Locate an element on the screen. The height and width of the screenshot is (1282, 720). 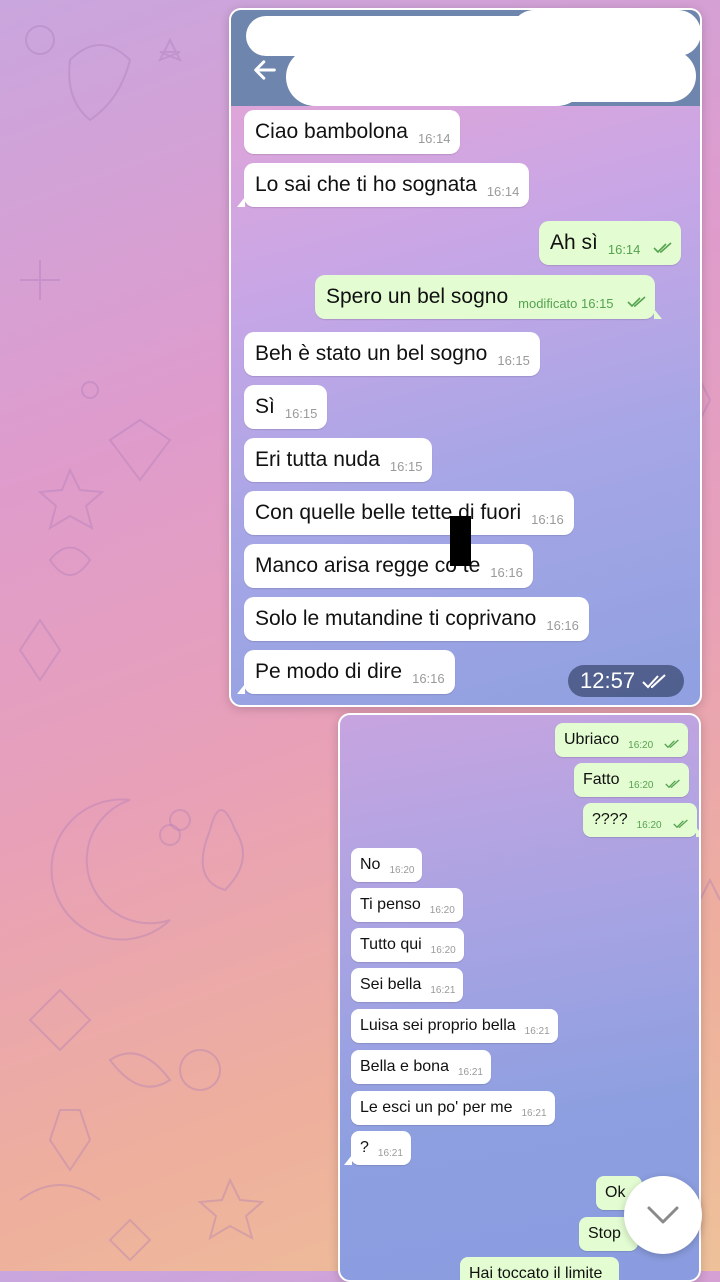
message-bubble: Manco arisa regge co te 16:16 is located at coordinates (388, 566).